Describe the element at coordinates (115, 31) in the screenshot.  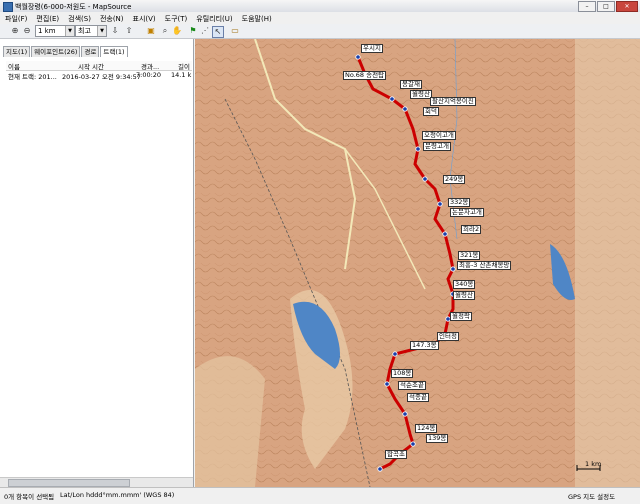
I see `receive-from-device-icon: ⇩` at that location.